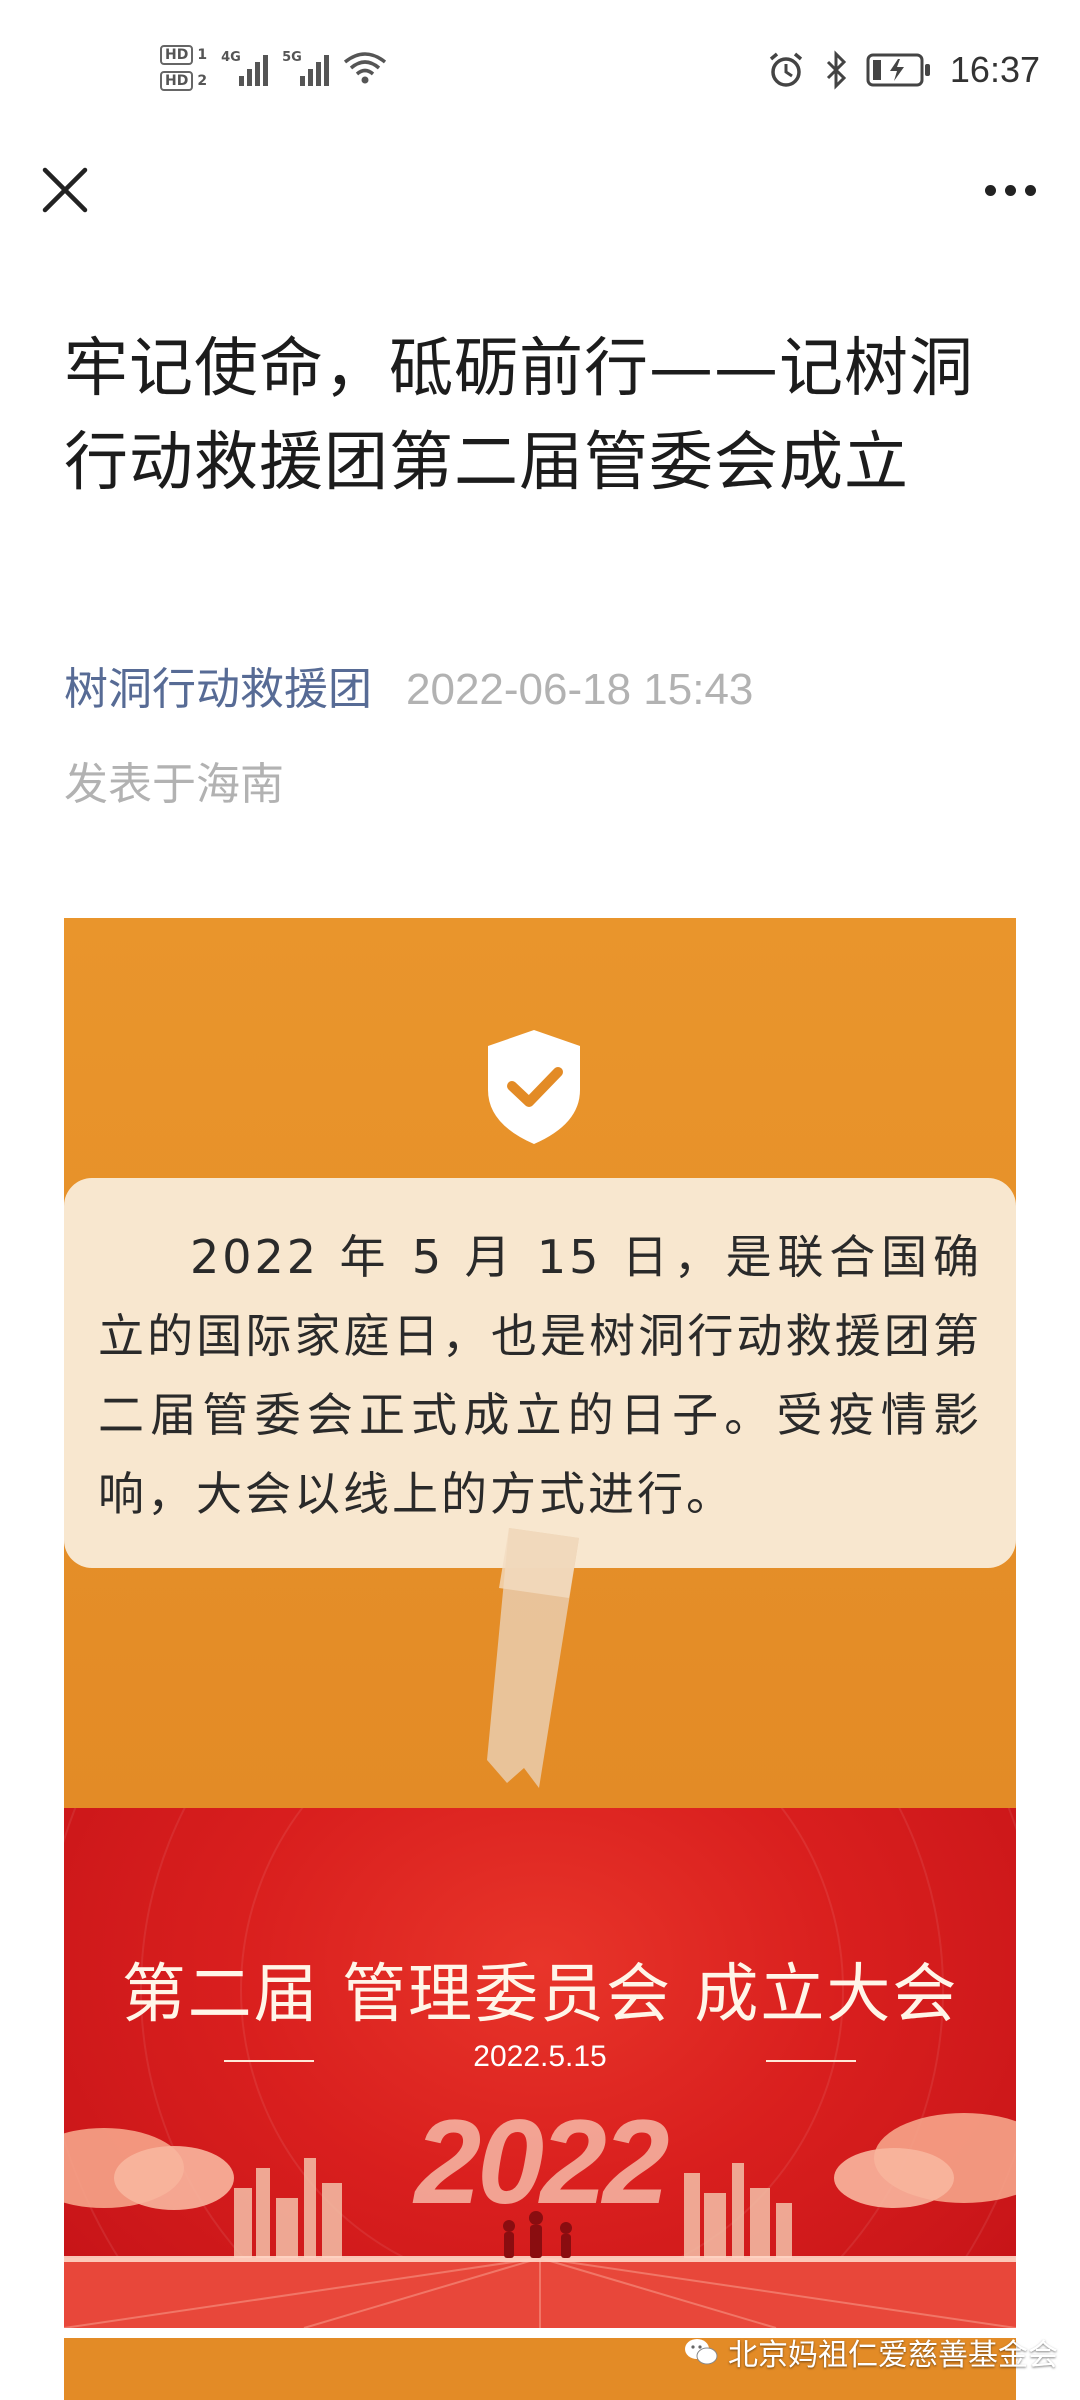 The image size is (1080, 2400). What do you see at coordinates (245, 68) in the screenshot?
I see `signal-4g-icon: 4G` at bounding box center [245, 68].